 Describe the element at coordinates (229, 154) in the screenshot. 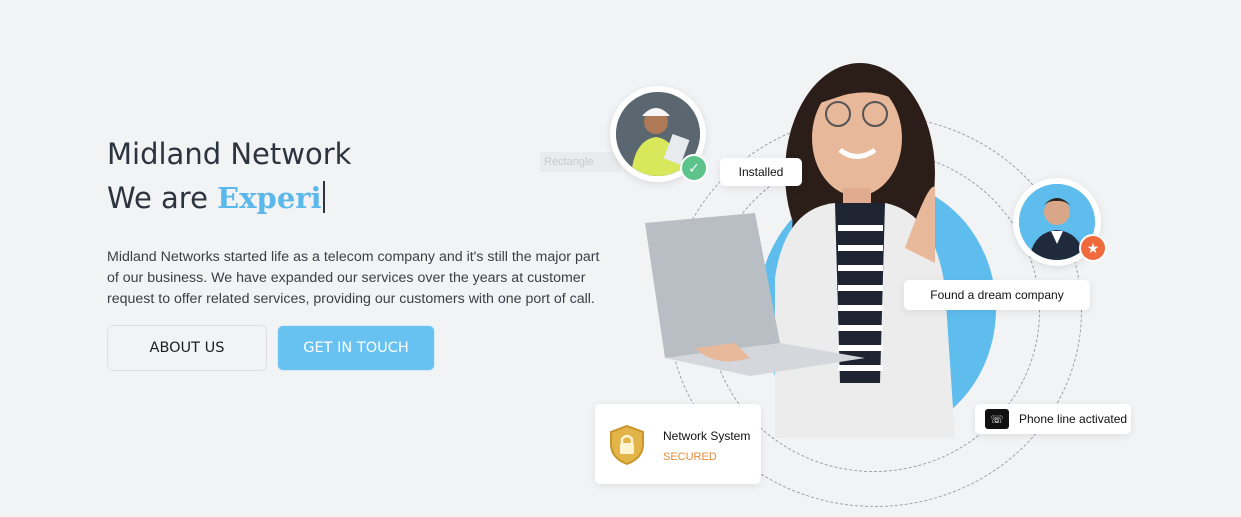

I see `page-title: Midland Network` at that location.